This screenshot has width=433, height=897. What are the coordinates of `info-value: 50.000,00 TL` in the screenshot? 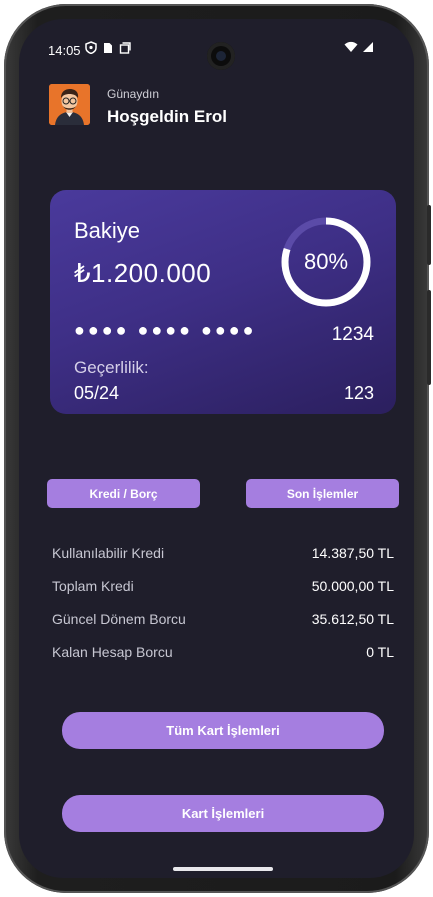 It's located at (352, 586).